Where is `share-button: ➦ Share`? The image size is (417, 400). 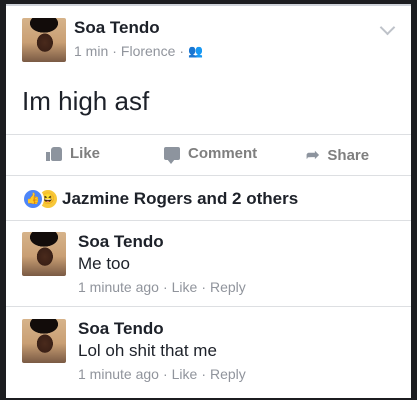
share-button: ➦ Share is located at coordinates (337, 155).